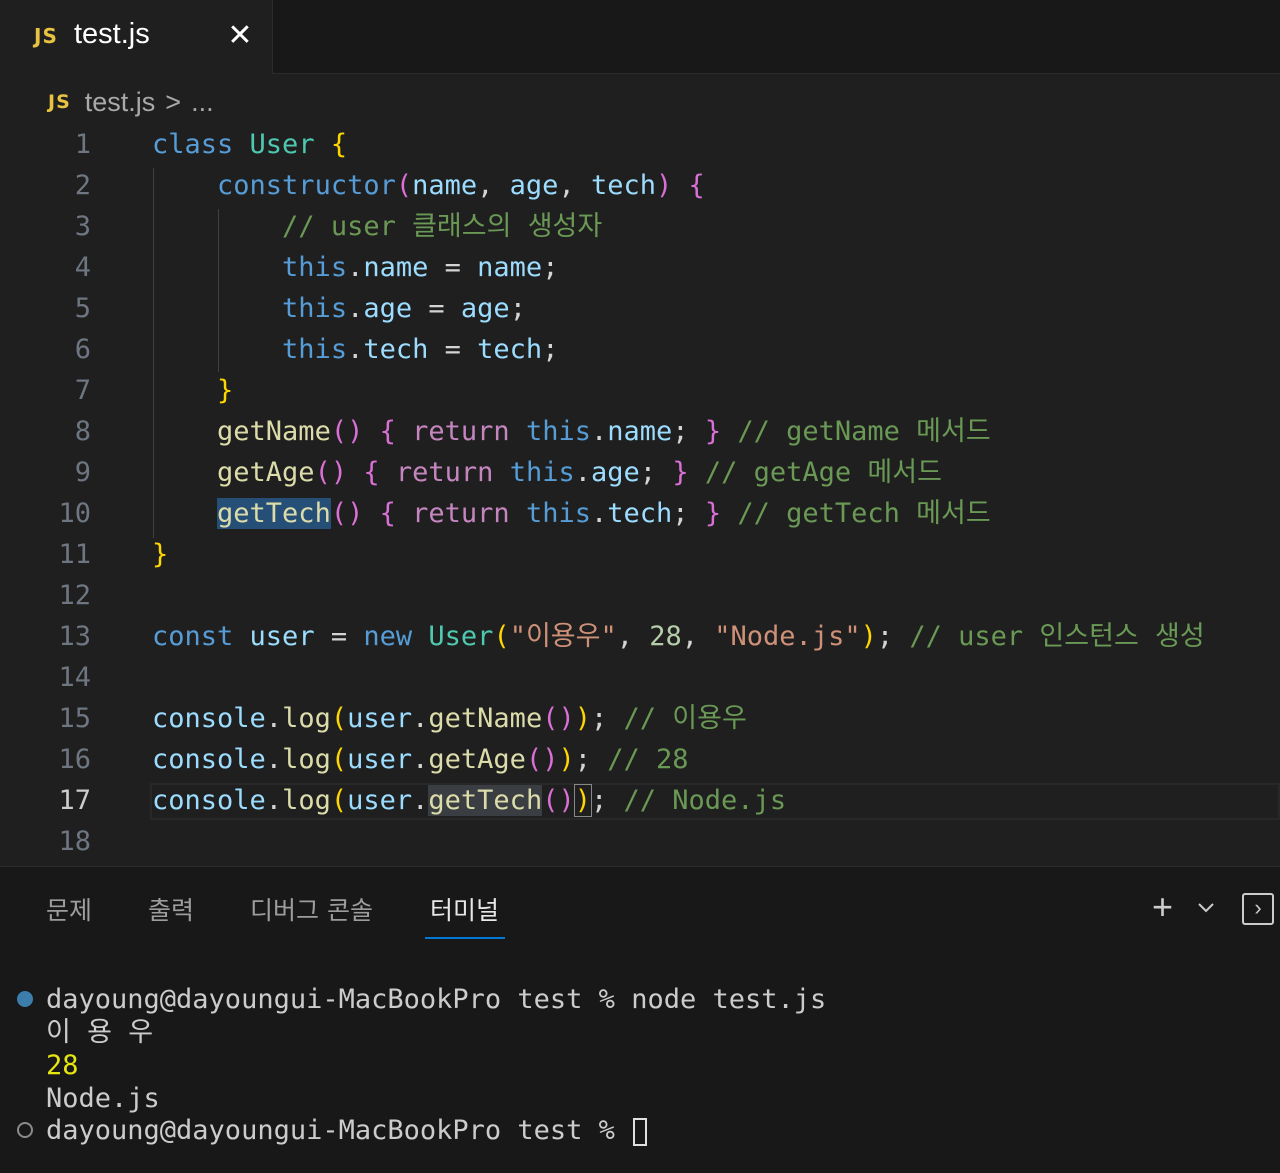  Describe the element at coordinates (465, 938) in the screenshot. I see `active-tab-indicator` at that location.